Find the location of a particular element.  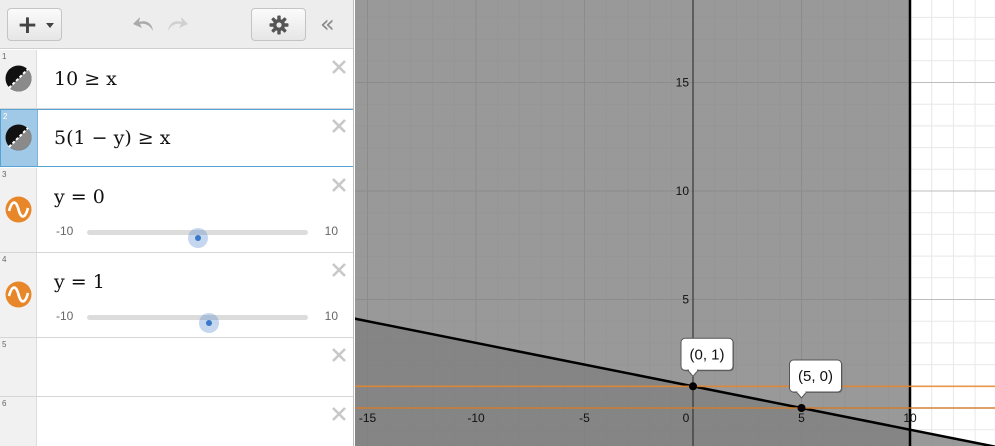

expression-index: 6 is located at coordinates (4, 403).